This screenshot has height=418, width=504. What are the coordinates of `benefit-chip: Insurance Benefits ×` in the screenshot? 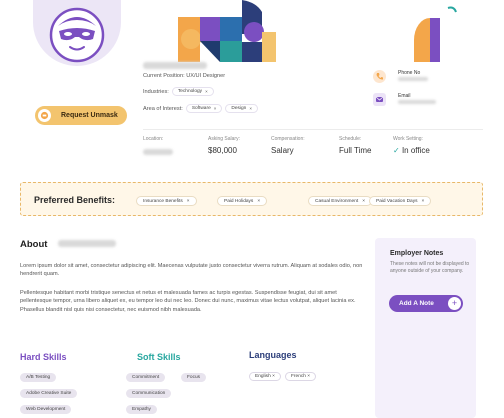 It's located at (166, 201).